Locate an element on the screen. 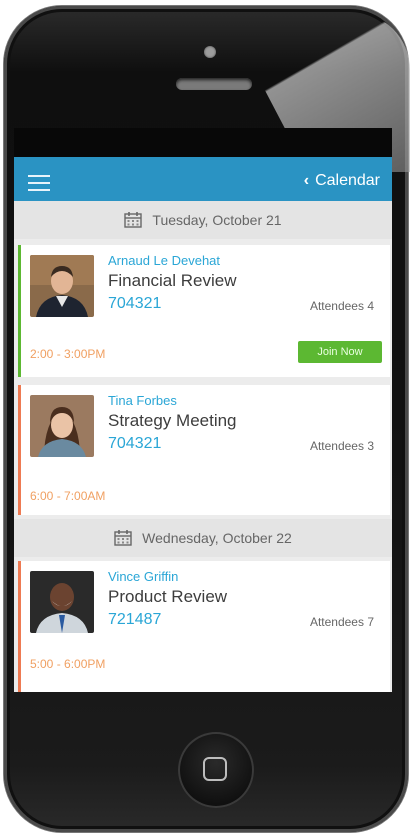 Image resolution: width=414 pixels, height=837 pixels. day-label: Wednesday, October 22 is located at coordinates (217, 538).